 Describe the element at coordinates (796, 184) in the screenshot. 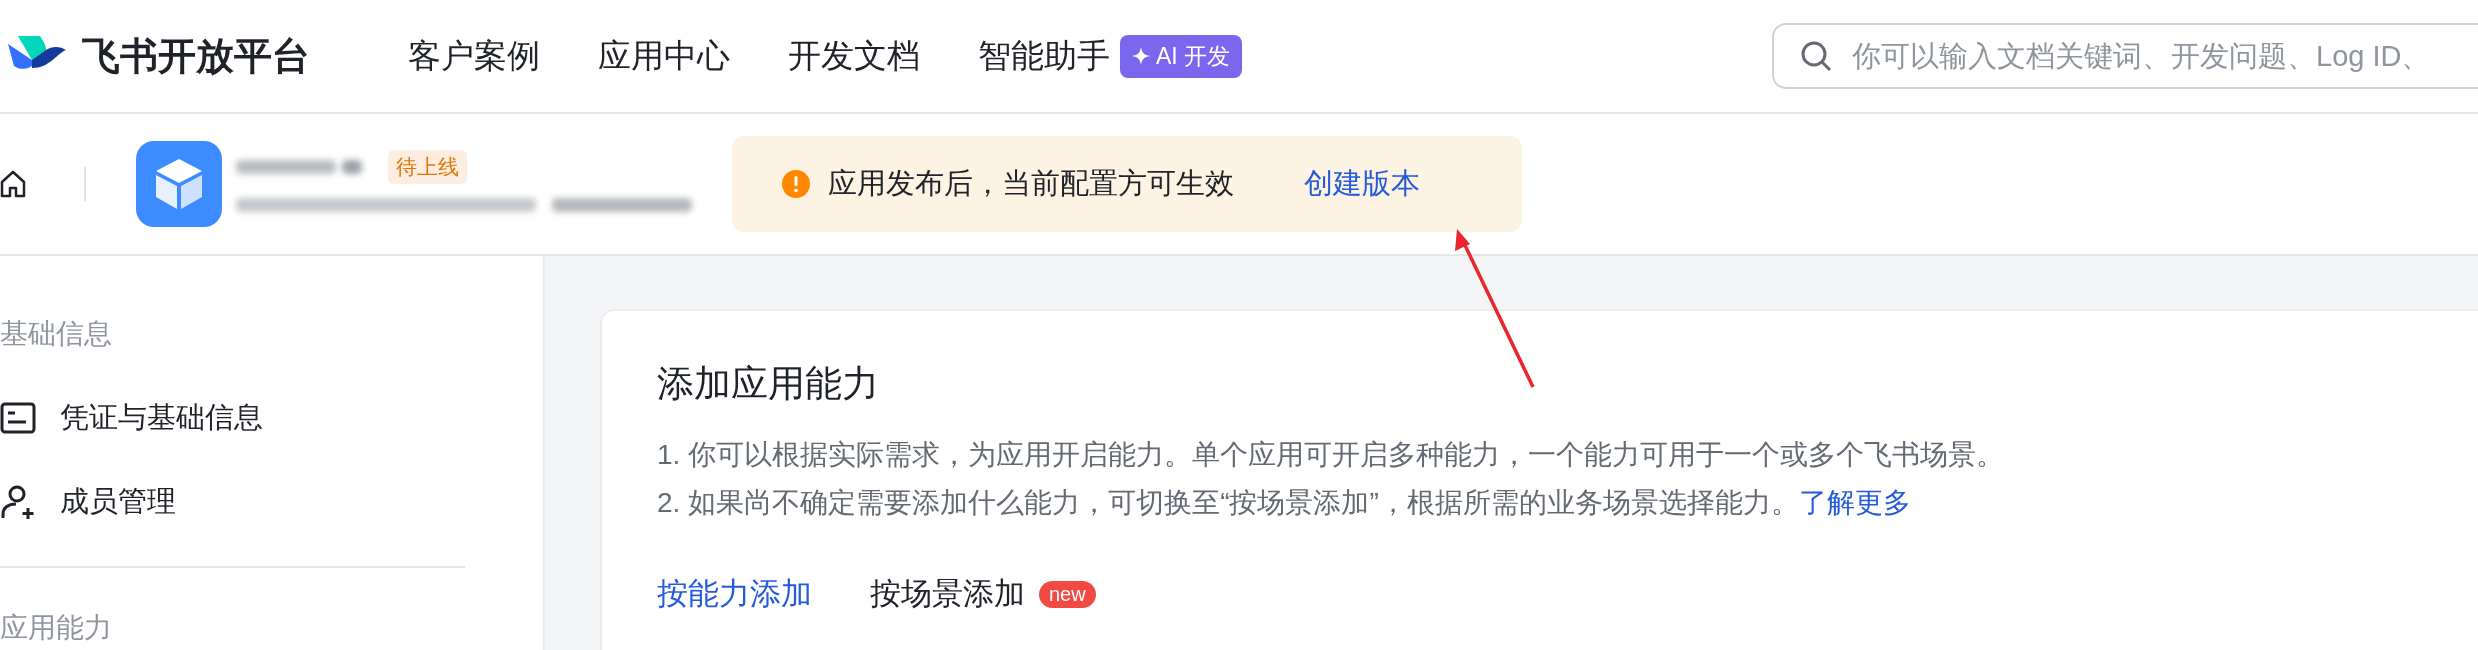

I see `warning-icon` at that location.